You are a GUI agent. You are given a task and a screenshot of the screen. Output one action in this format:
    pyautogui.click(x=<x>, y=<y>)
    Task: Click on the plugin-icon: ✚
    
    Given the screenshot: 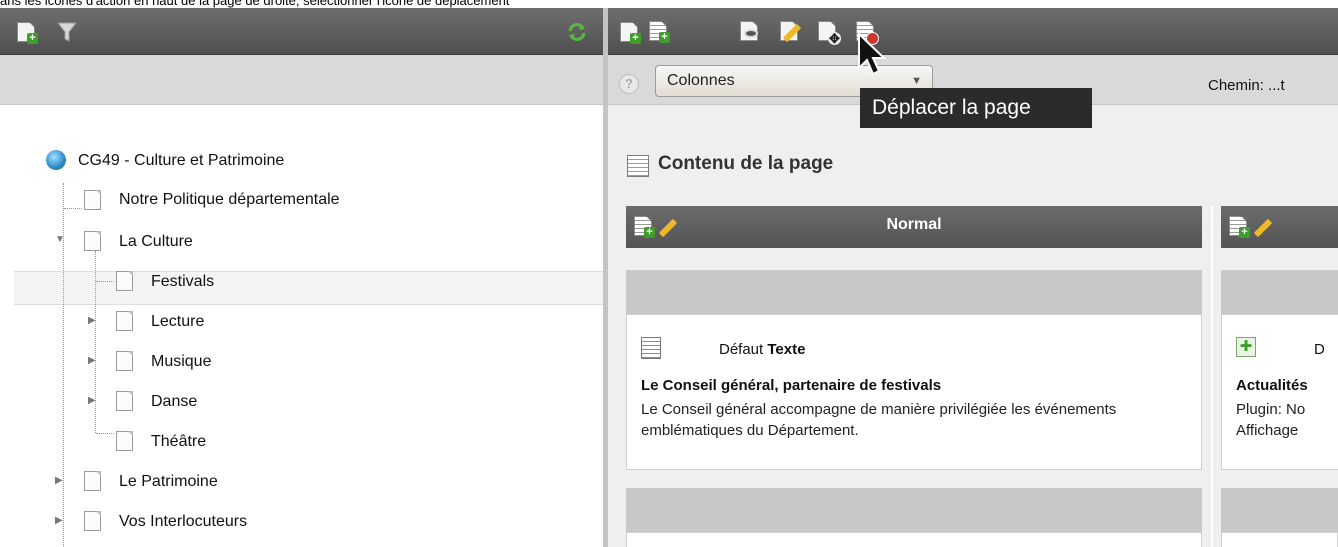 What is the action you would take?
    pyautogui.click(x=1246, y=347)
    